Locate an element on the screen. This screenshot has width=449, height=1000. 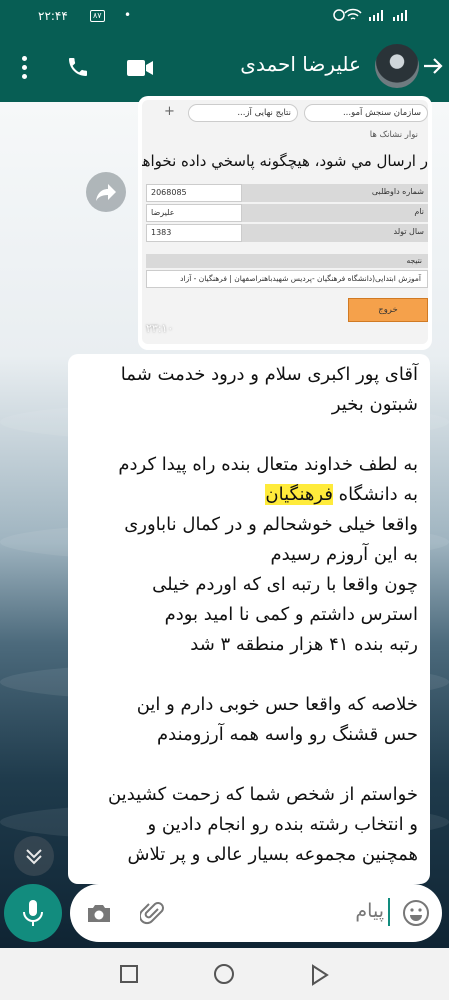
message-line: به این آروزم رسیدم is located at coordinates (249, 555).